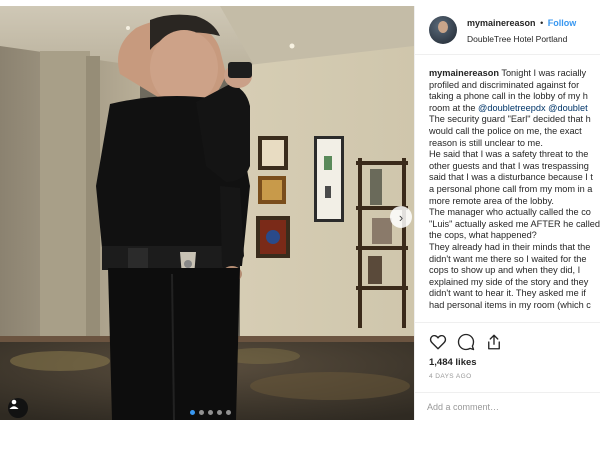 The height and width of the screenshot is (450, 600). What do you see at coordinates (510, 212) in the screenshot?
I see `caption-text: The manager who actually called the co` at bounding box center [510, 212].